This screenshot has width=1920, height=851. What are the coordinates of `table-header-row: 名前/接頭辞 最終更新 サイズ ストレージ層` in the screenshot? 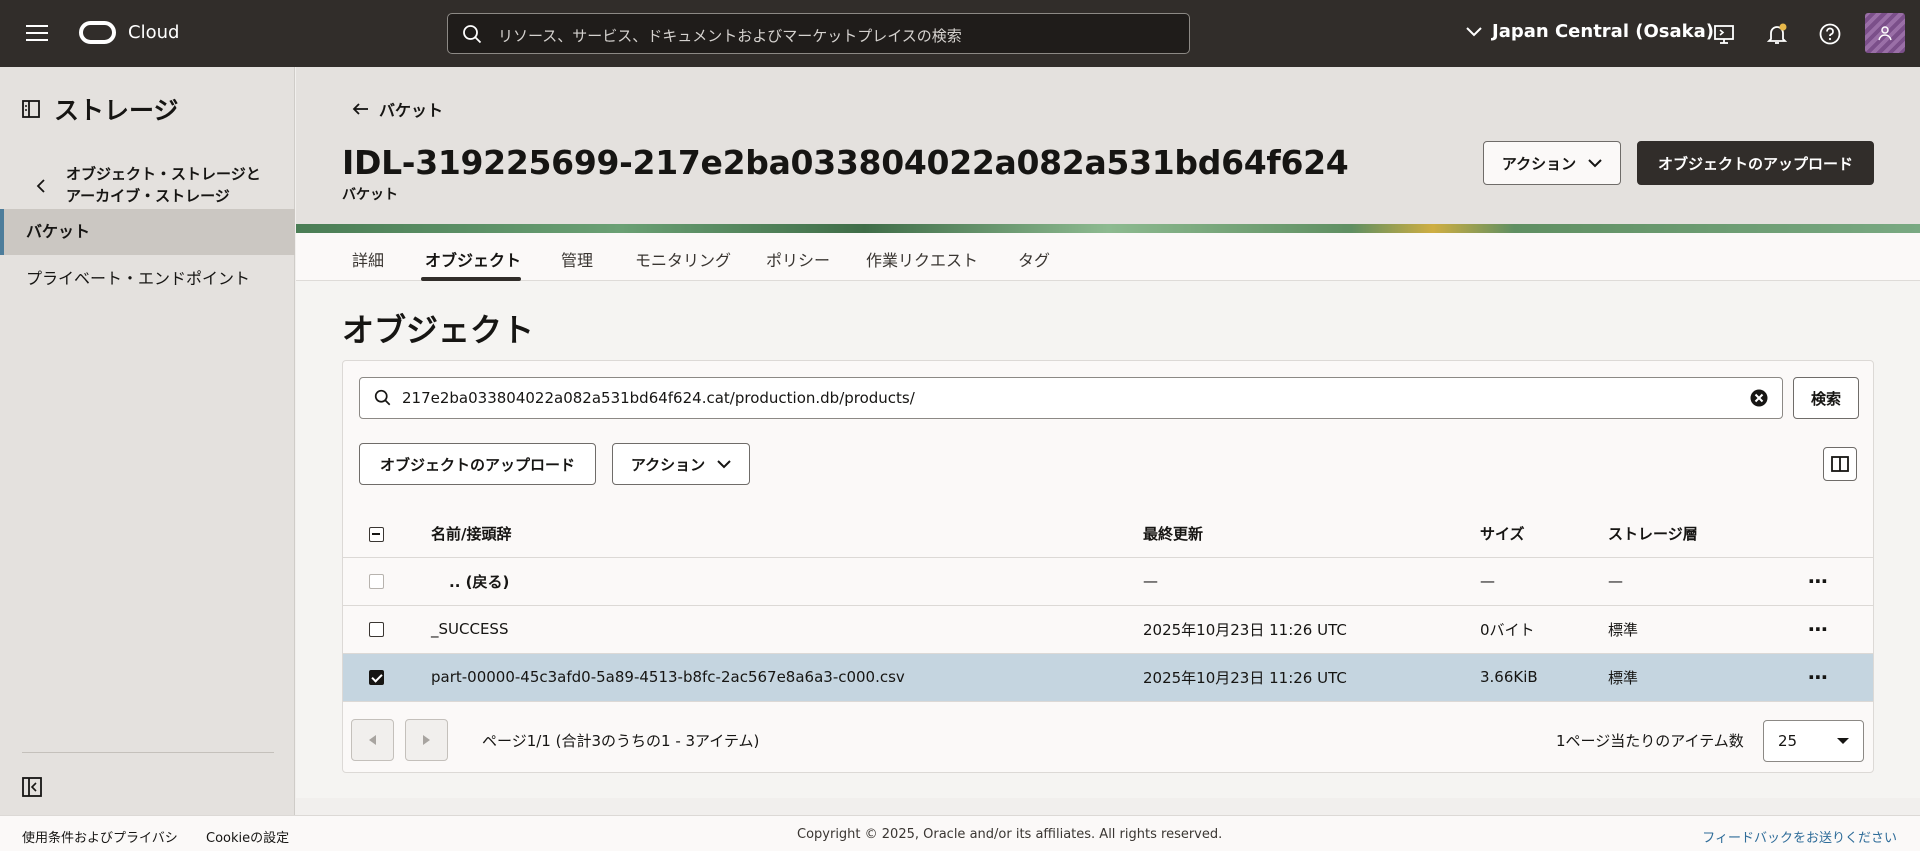 It's located at (1108, 534).